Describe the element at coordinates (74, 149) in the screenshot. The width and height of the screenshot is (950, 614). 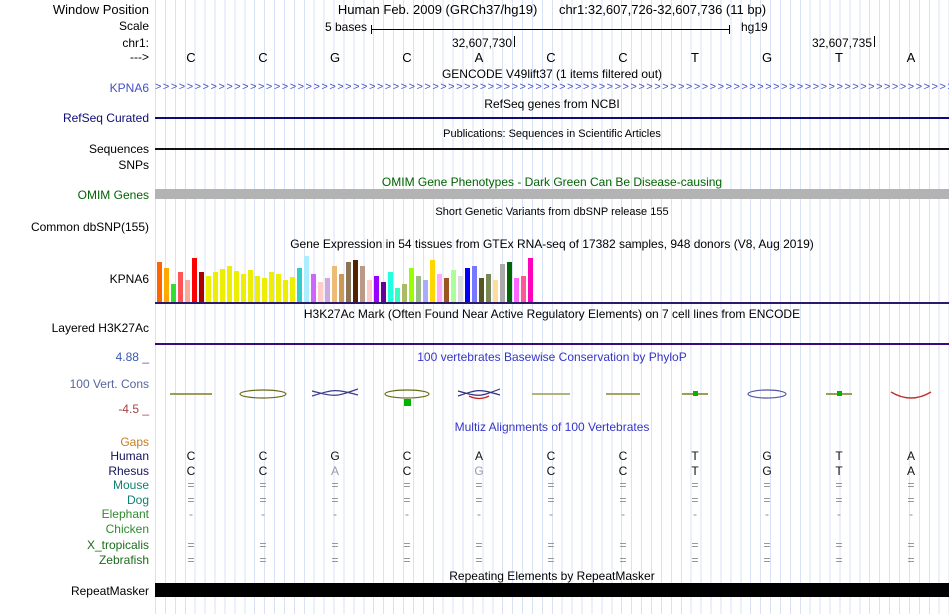
I see `track-label-sequences: Sequences` at that location.